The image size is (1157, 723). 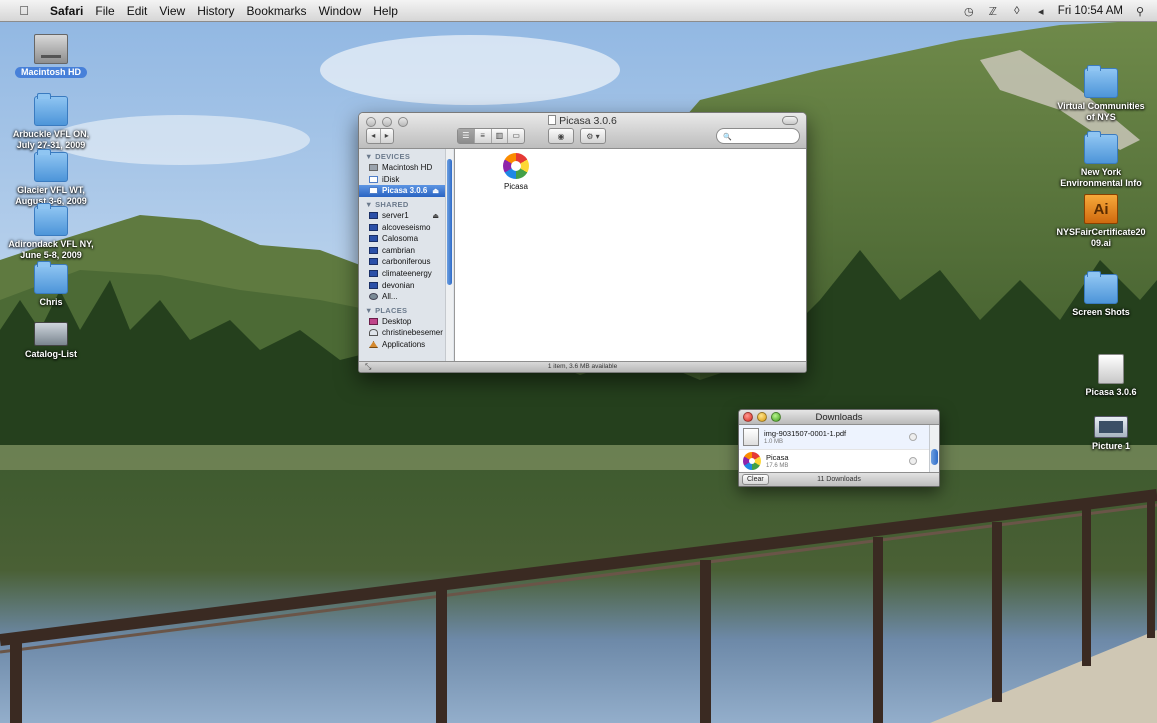 I want to click on downloads-scrollbar, so click(x=934, y=449).